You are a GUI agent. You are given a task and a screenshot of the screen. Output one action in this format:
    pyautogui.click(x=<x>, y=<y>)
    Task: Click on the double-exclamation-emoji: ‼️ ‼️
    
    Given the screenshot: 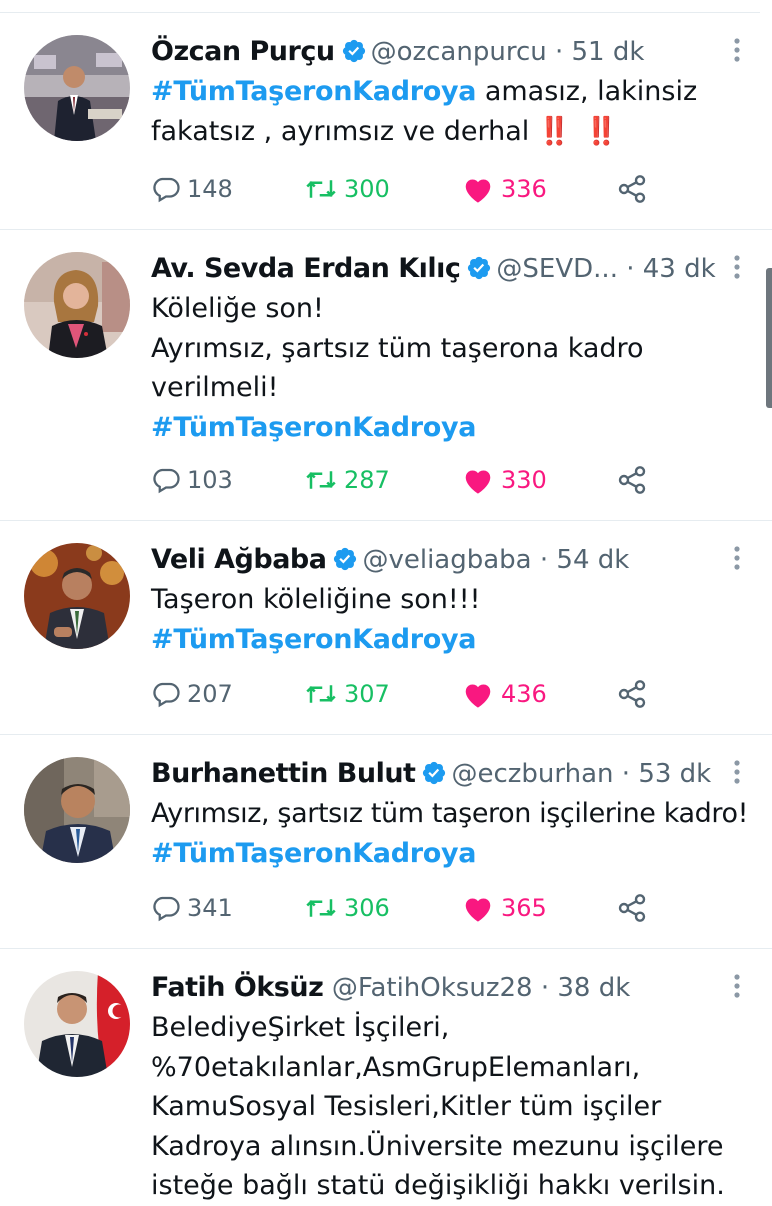 What is the action you would take?
    pyautogui.click(x=579, y=131)
    